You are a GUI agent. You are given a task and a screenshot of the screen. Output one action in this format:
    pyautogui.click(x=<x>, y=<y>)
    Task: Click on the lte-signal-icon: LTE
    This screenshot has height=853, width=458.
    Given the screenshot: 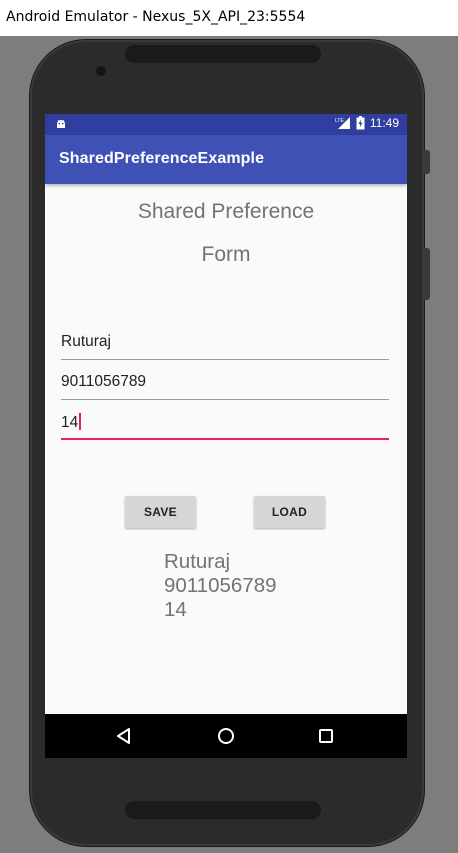 What is the action you would take?
    pyautogui.click(x=342, y=123)
    